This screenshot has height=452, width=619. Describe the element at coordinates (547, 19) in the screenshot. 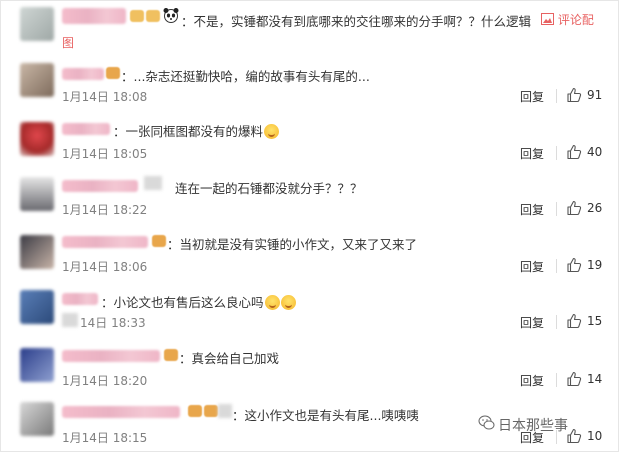

I see `image-icon` at that location.